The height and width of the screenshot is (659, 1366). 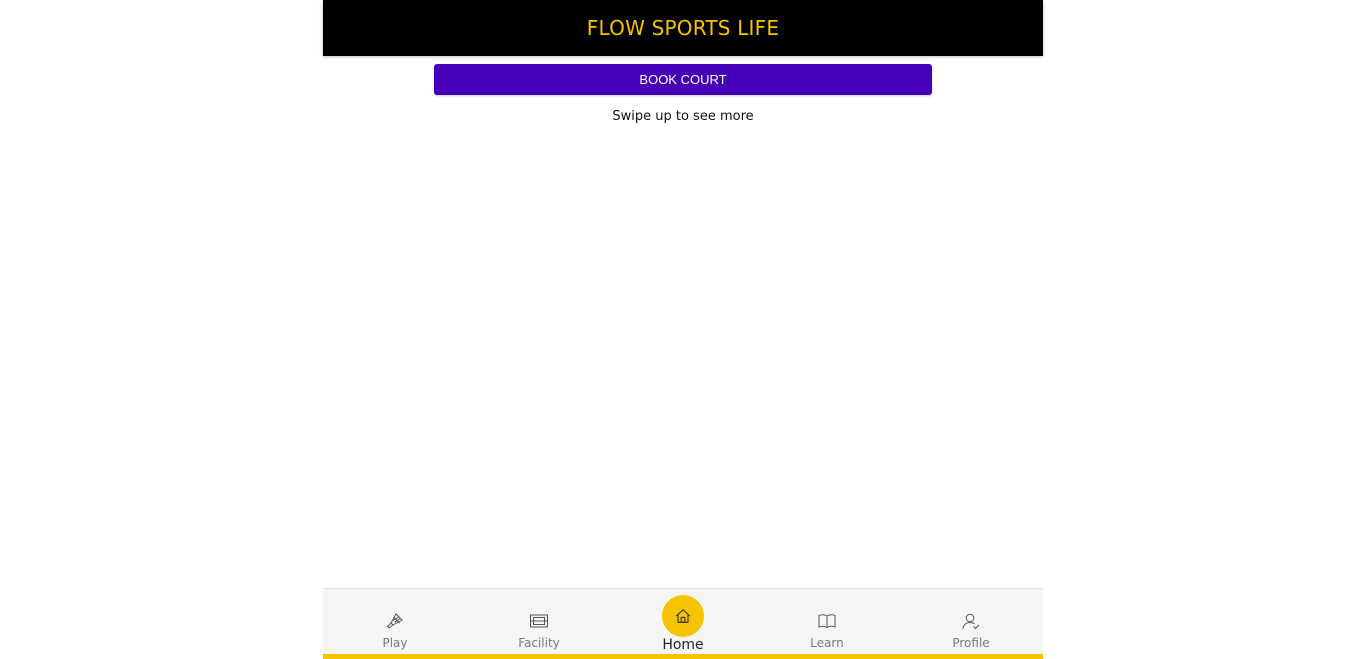 I want to click on nav-label-play: Play, so click(x=395, y=643).